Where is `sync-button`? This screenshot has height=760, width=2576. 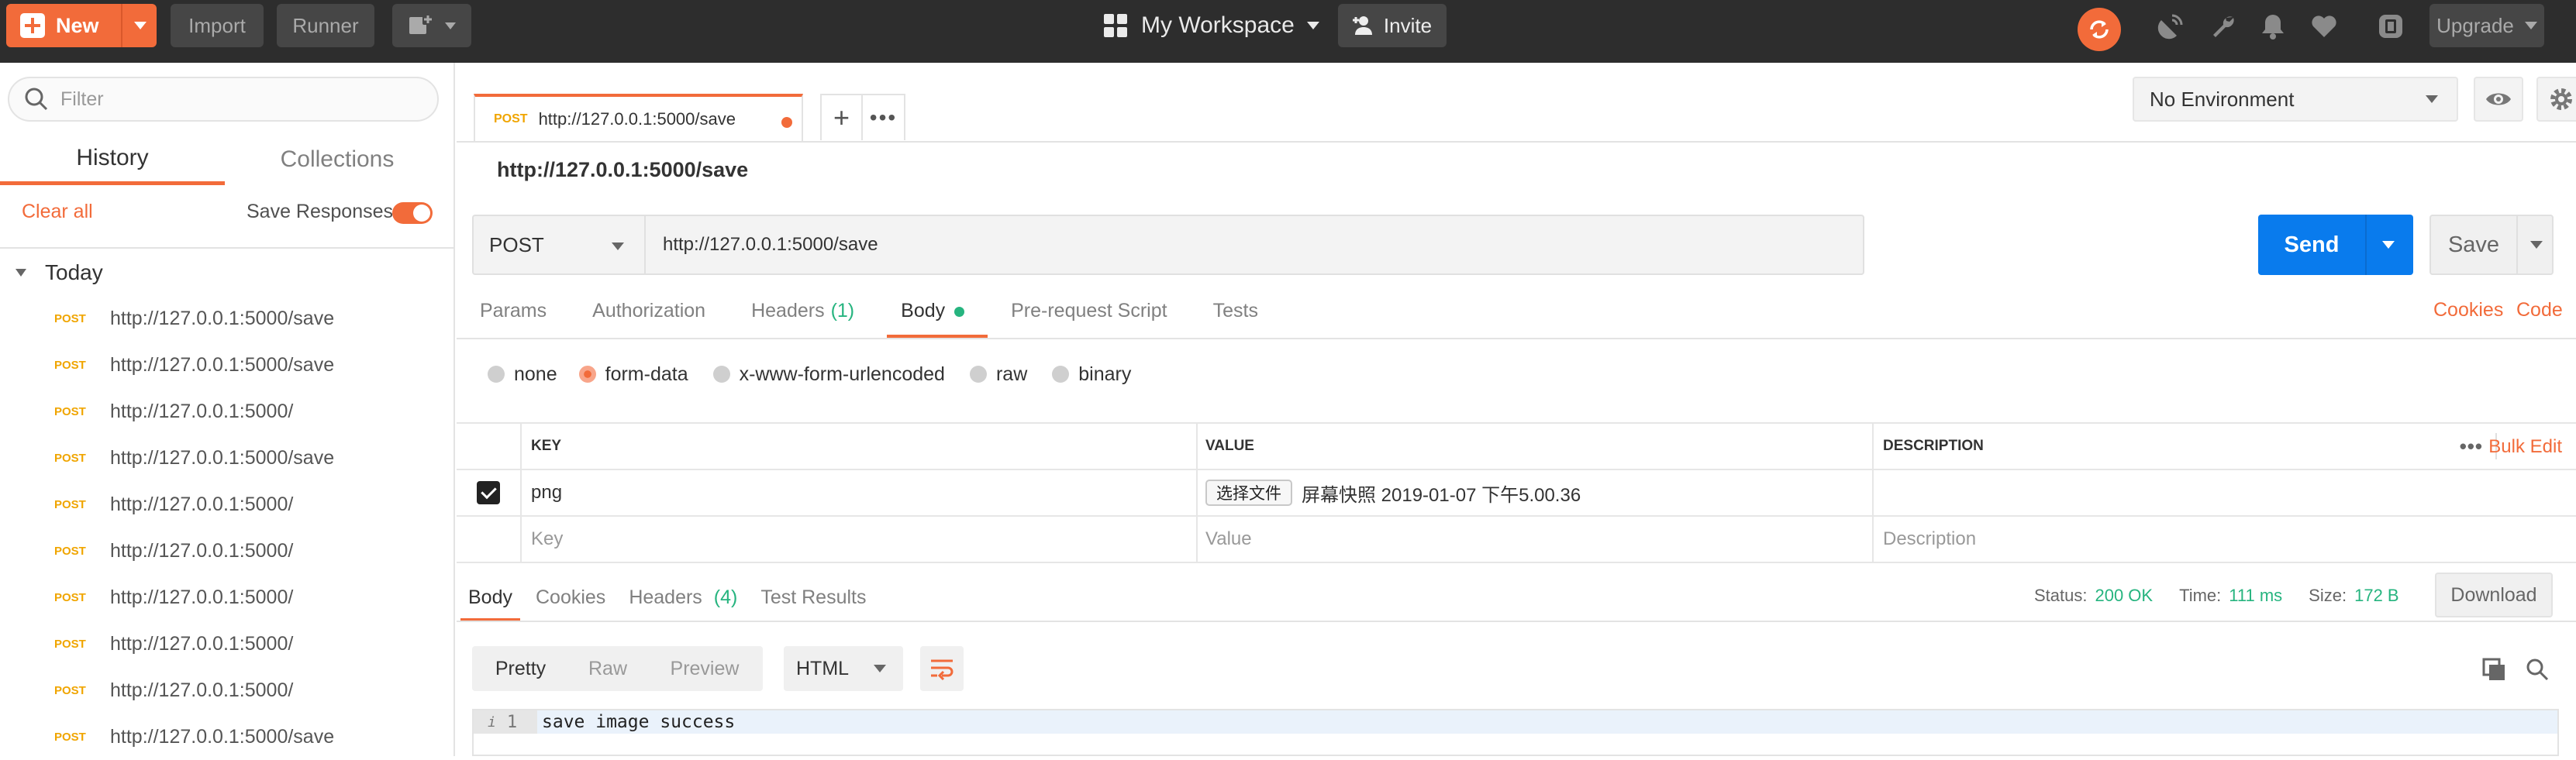
sync-button is located at coordinates (2099, 29).